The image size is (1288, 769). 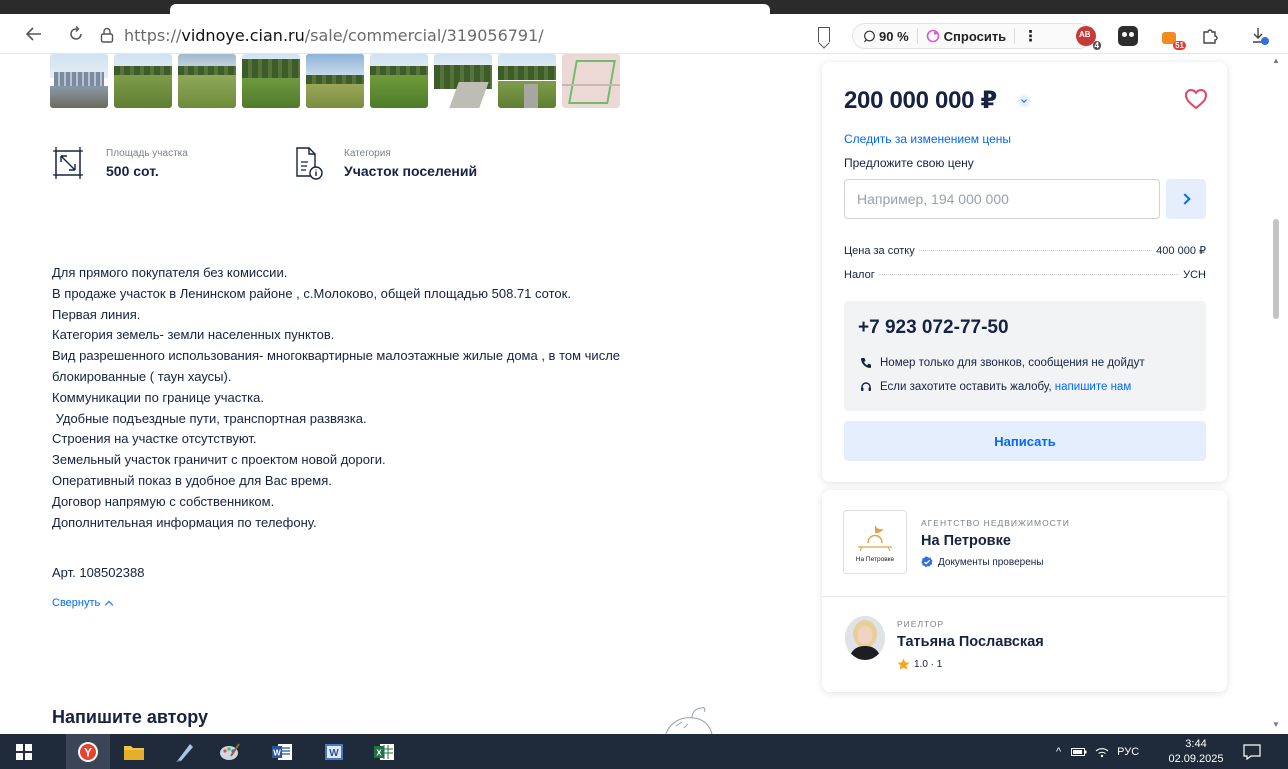 I want to click on search-chat-icon, so click(x=869, y=36).